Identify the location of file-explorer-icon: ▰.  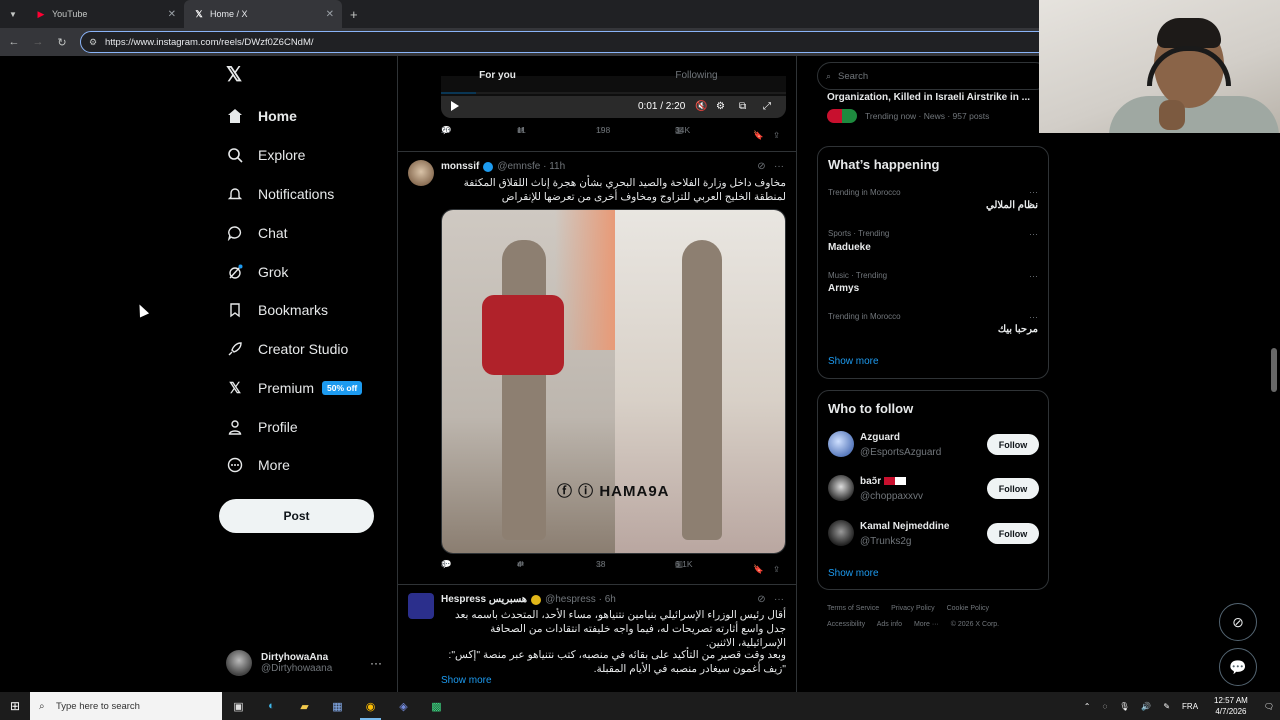
(304, 706).